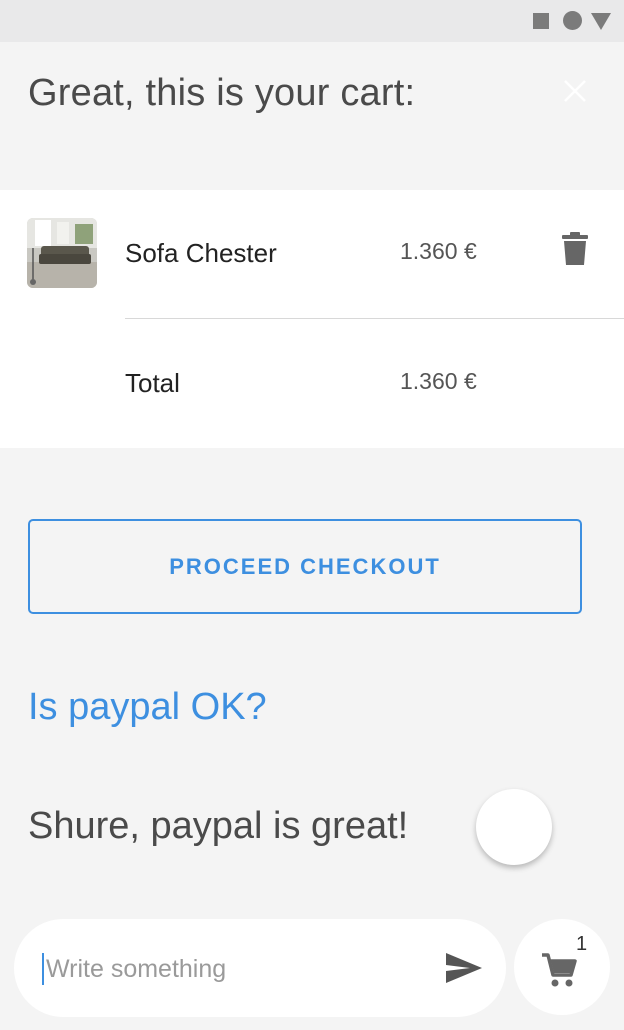 This screenshot has height=1030, width=624. I want to click on home-icon, so click(572, 20).